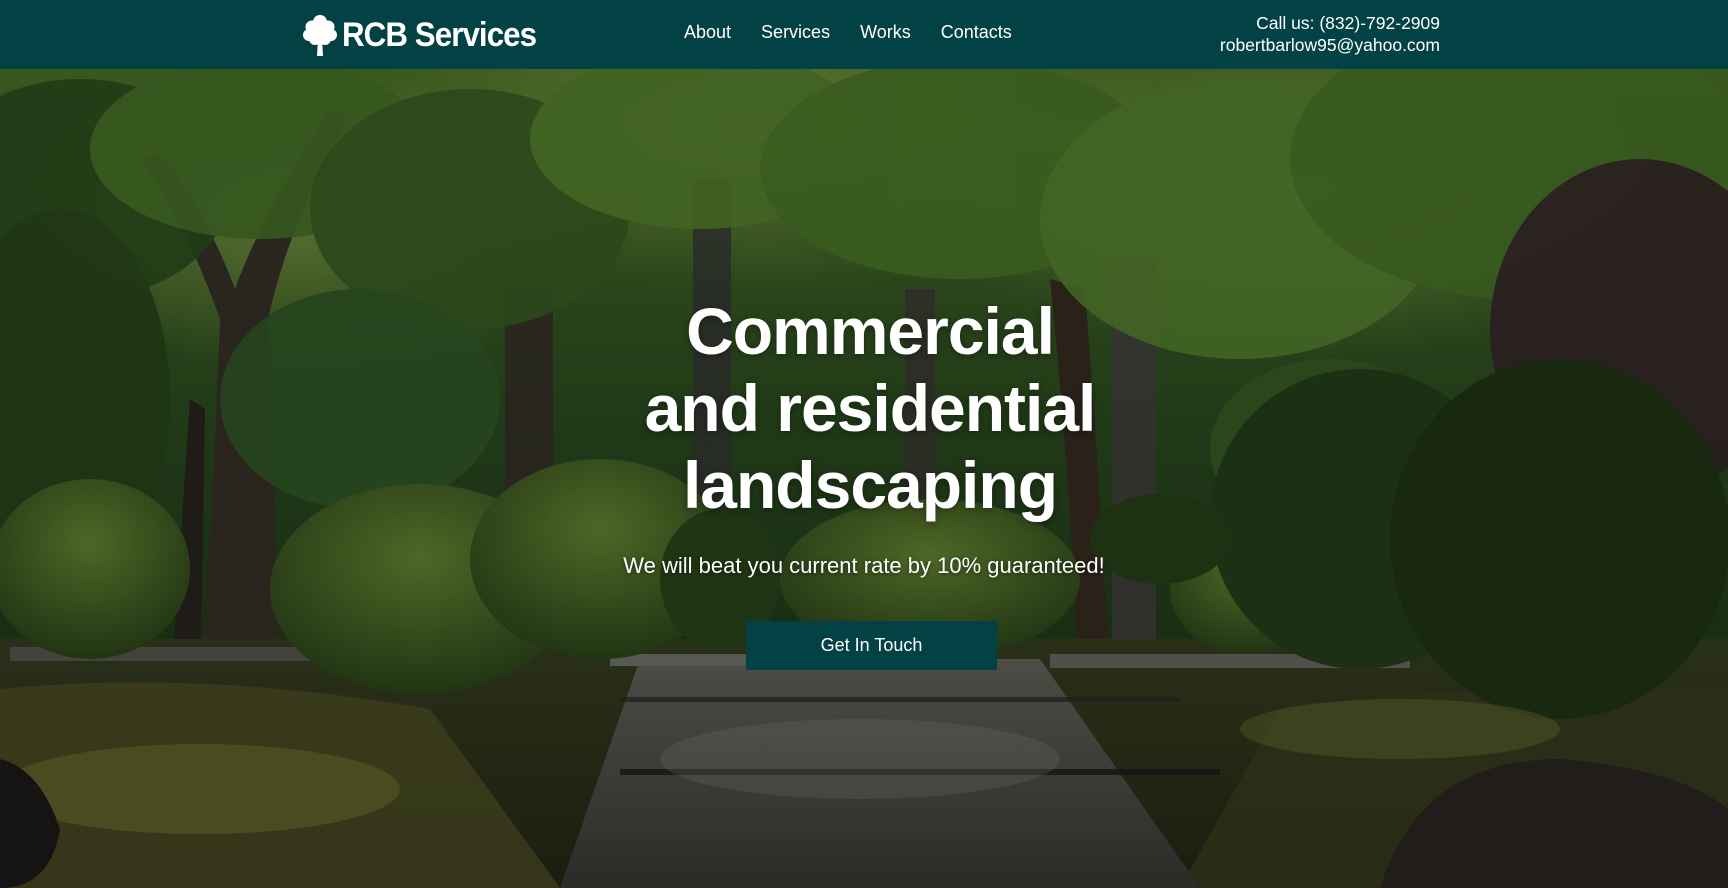 The image size is (1728, 888). I want to click on phone-link: Call us: (832)-792-2909, so click(1348, 23).